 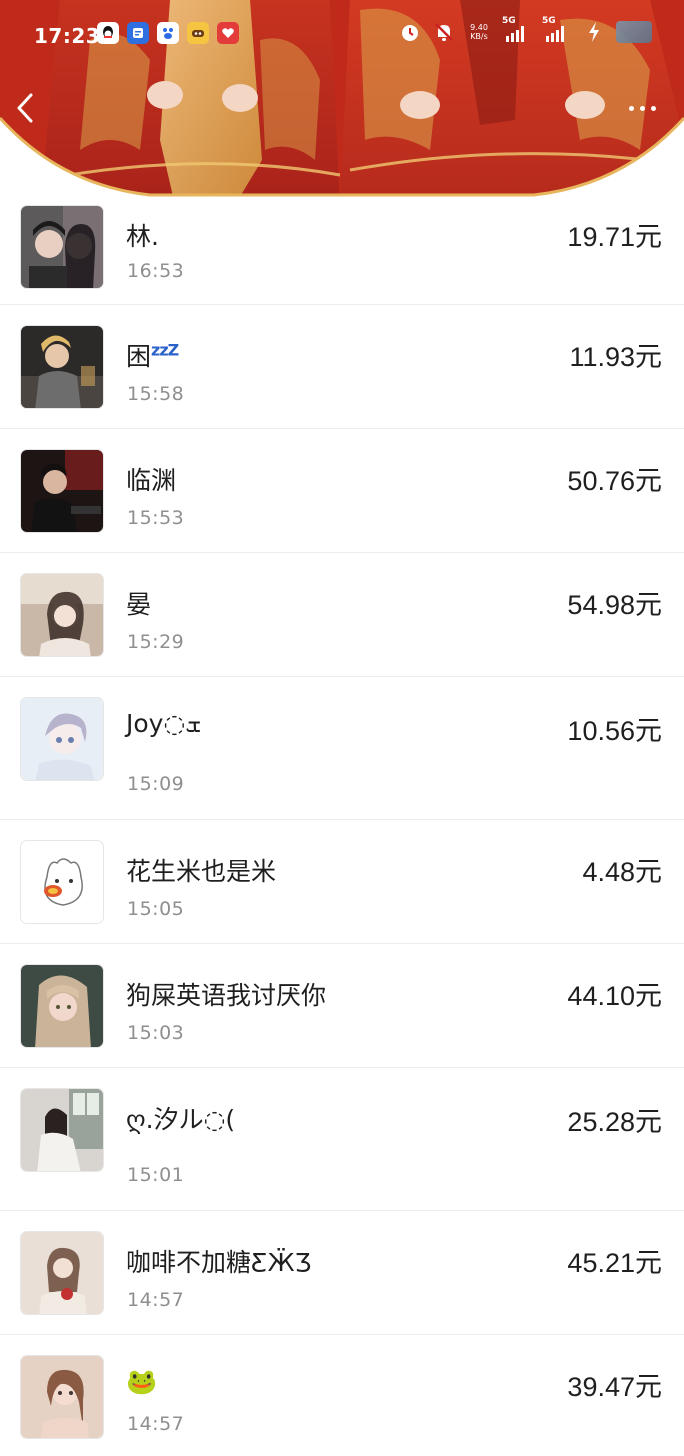 What do you see at coordinates (156, 394) in the screenshot?
I see `receive-time: 15:58` at bounding box center [156, 394].